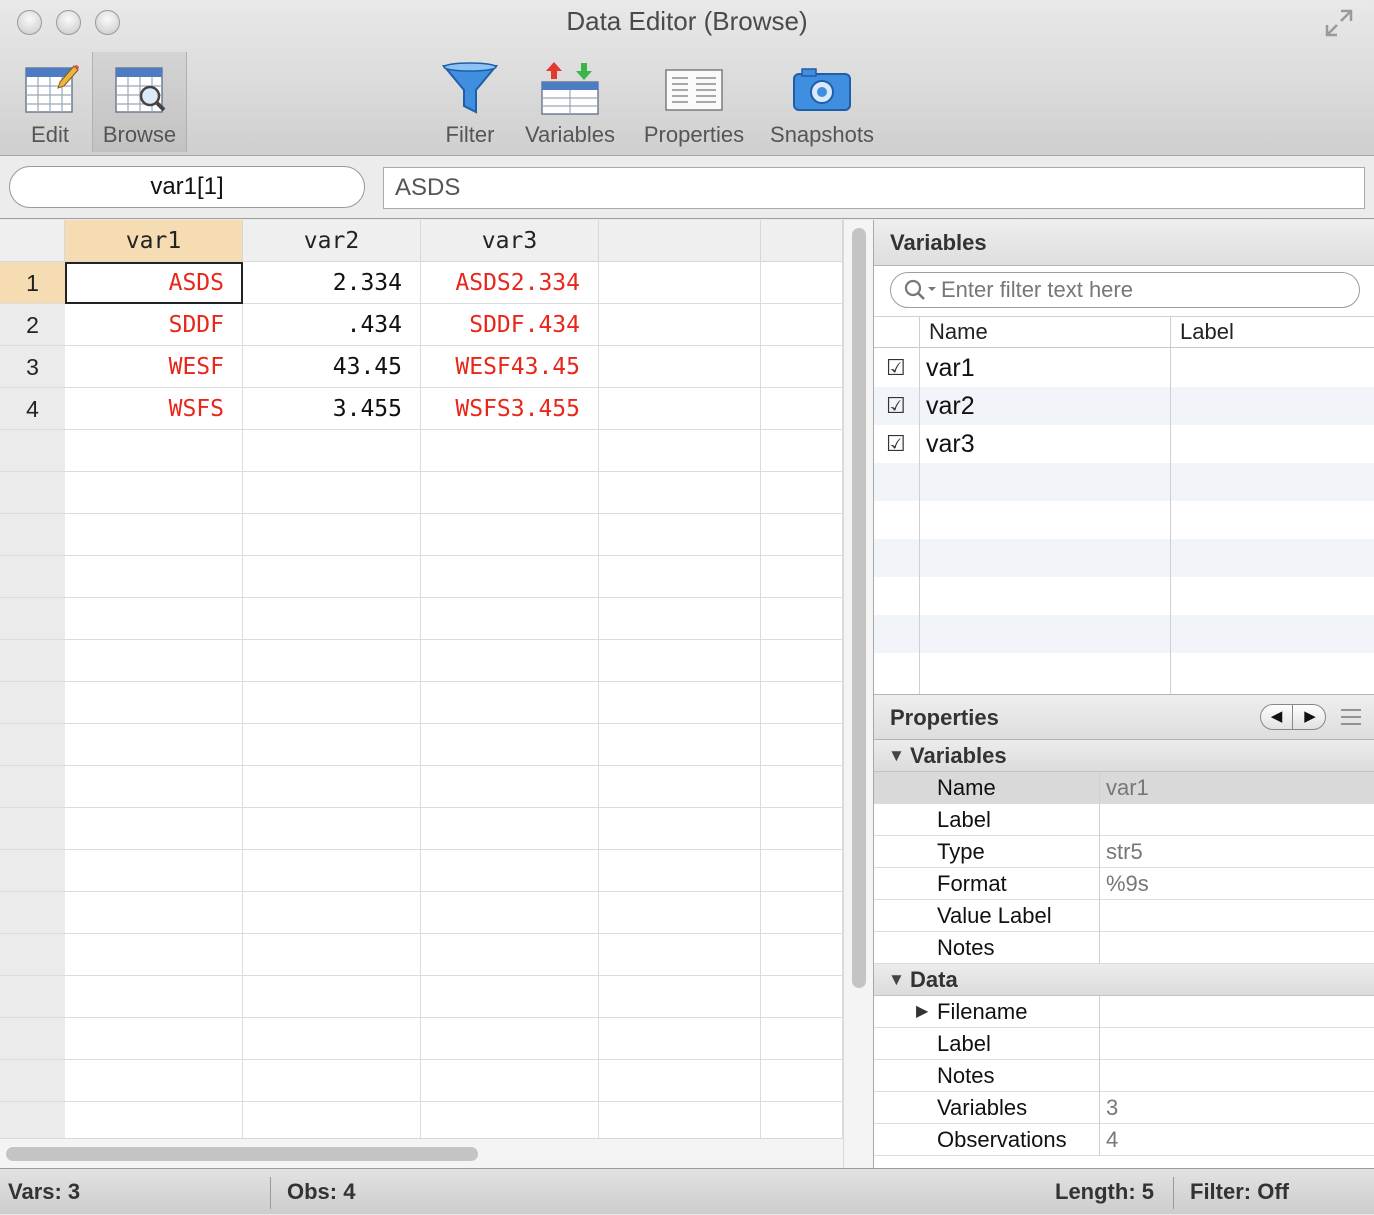 The image size is (1374, 1215). I want to click on next-arrow-icon: ▶, so click(1310, 717).